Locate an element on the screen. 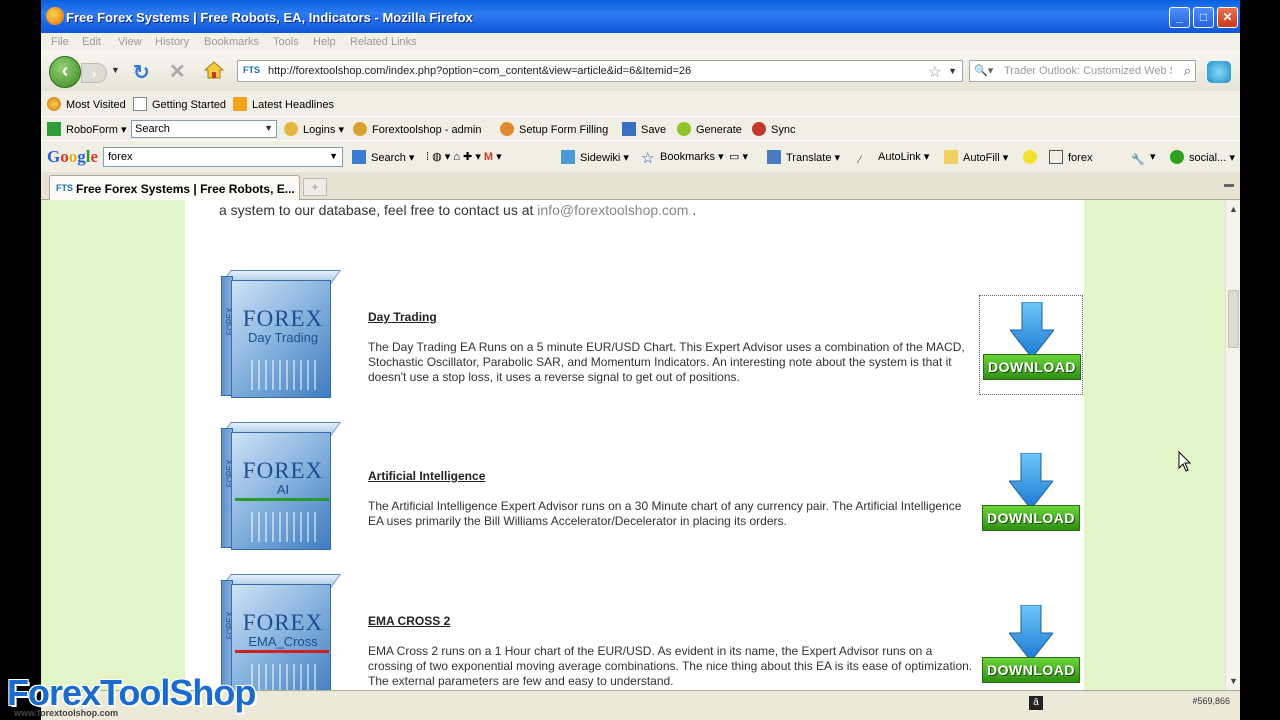 This screenshot has width=1280, height=720. google-highlighter is located at coordinates (1032, 157).